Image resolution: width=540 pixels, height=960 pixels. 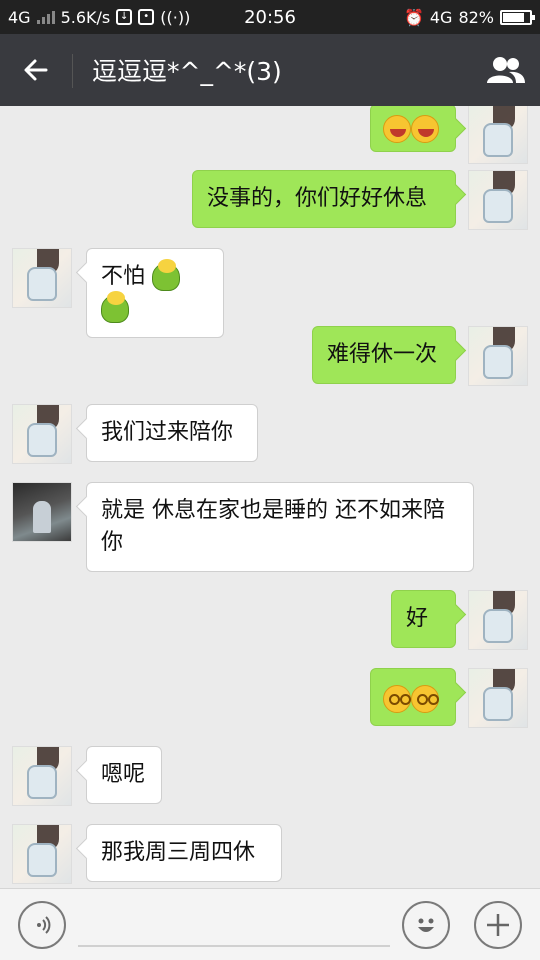 I want to click on message-bubble-in: 那我周三周四休, so click(x=184, y=853).